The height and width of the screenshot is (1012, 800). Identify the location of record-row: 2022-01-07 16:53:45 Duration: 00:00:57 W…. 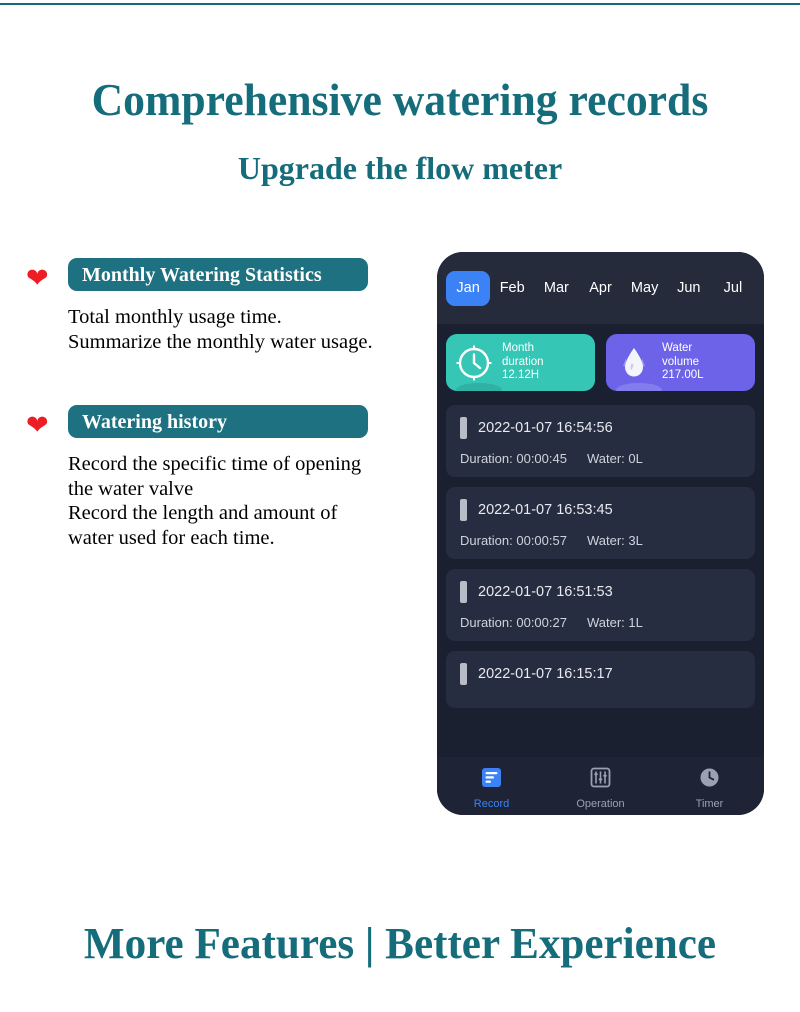
(600, 523).